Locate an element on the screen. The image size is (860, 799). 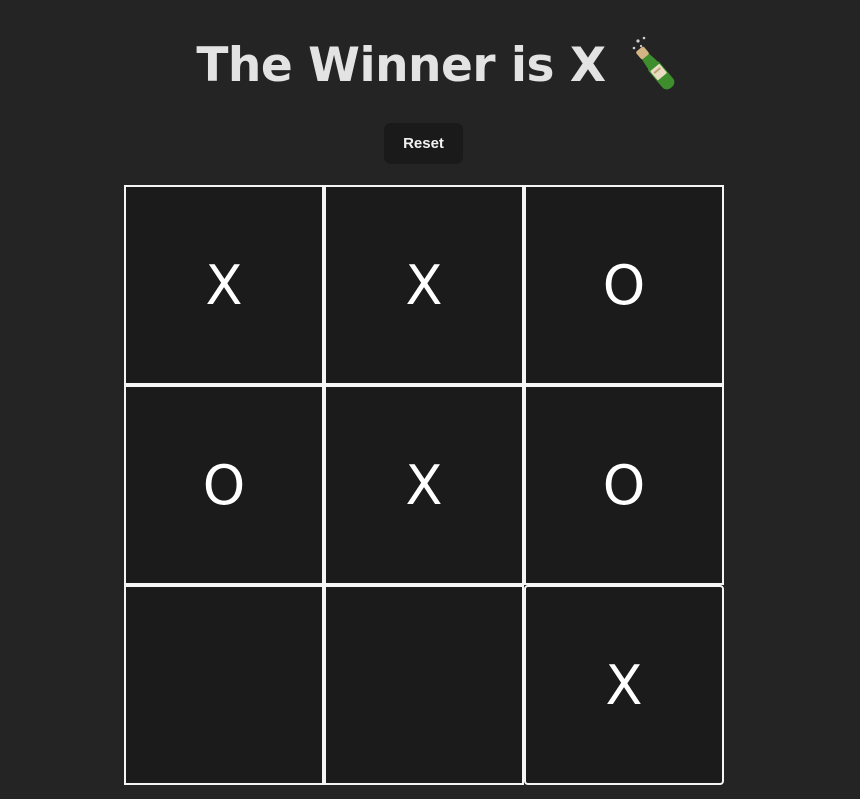
board-cell-4: O is located at coordinates (224, 485).